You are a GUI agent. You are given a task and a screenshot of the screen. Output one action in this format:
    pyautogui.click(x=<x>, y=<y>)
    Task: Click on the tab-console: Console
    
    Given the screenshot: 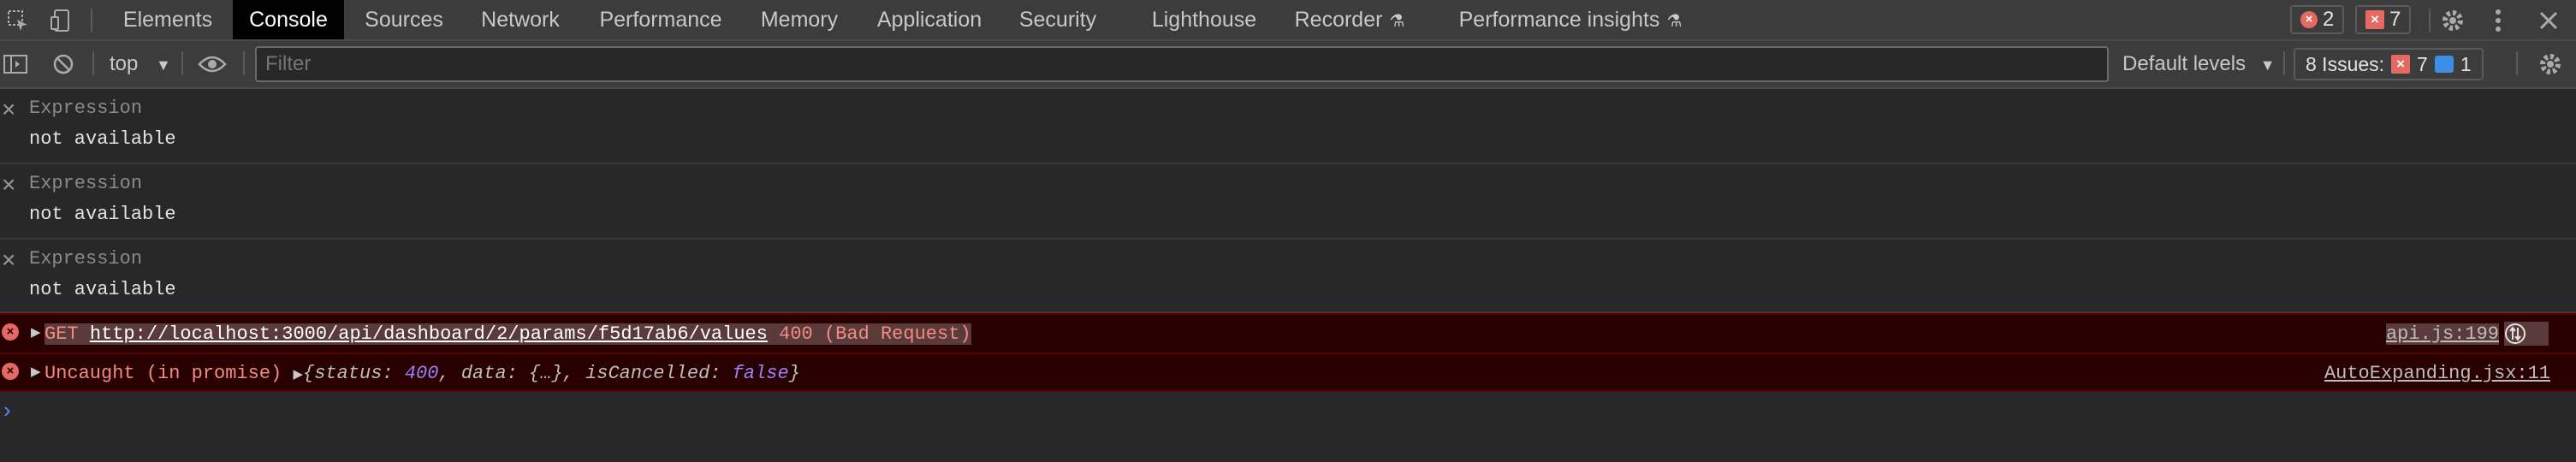 What is the action you would take?
    pyautogui.click(x=288, y=19)
    